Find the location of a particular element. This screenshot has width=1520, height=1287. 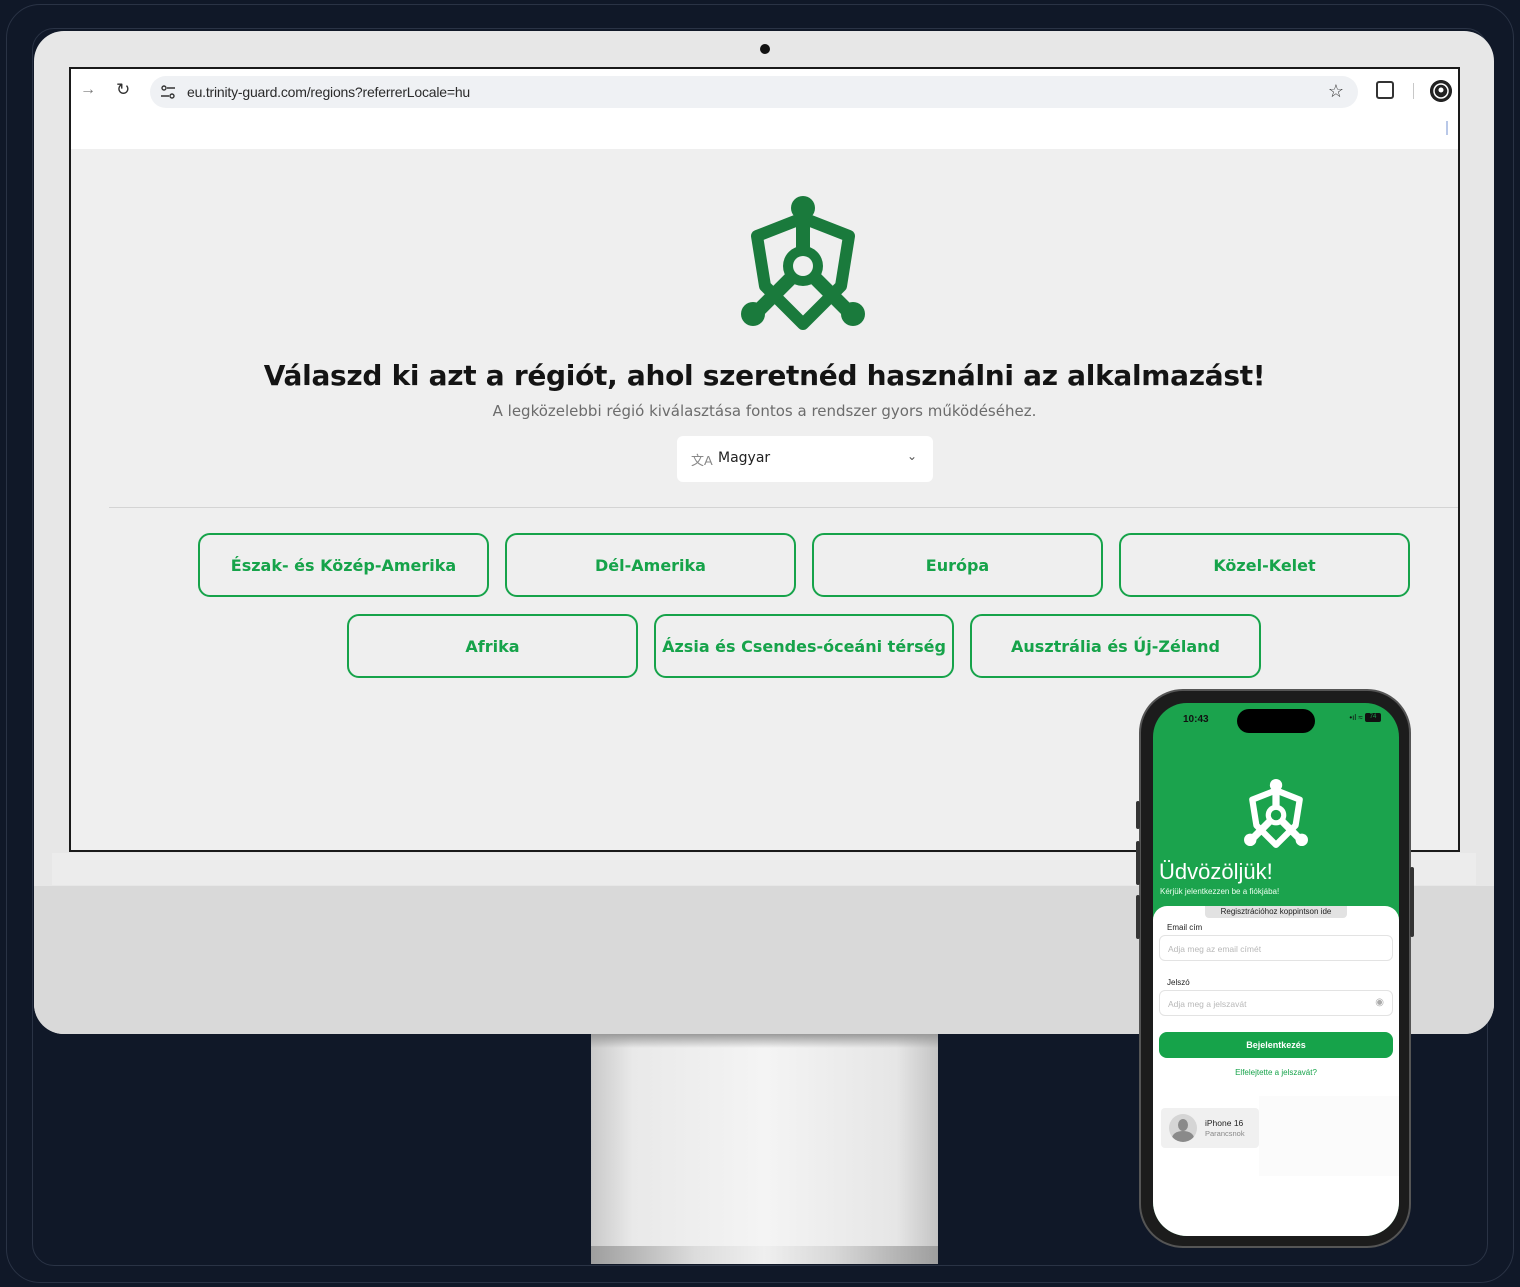

region-button-africa: Afrika is located at coordinates (492, 646).